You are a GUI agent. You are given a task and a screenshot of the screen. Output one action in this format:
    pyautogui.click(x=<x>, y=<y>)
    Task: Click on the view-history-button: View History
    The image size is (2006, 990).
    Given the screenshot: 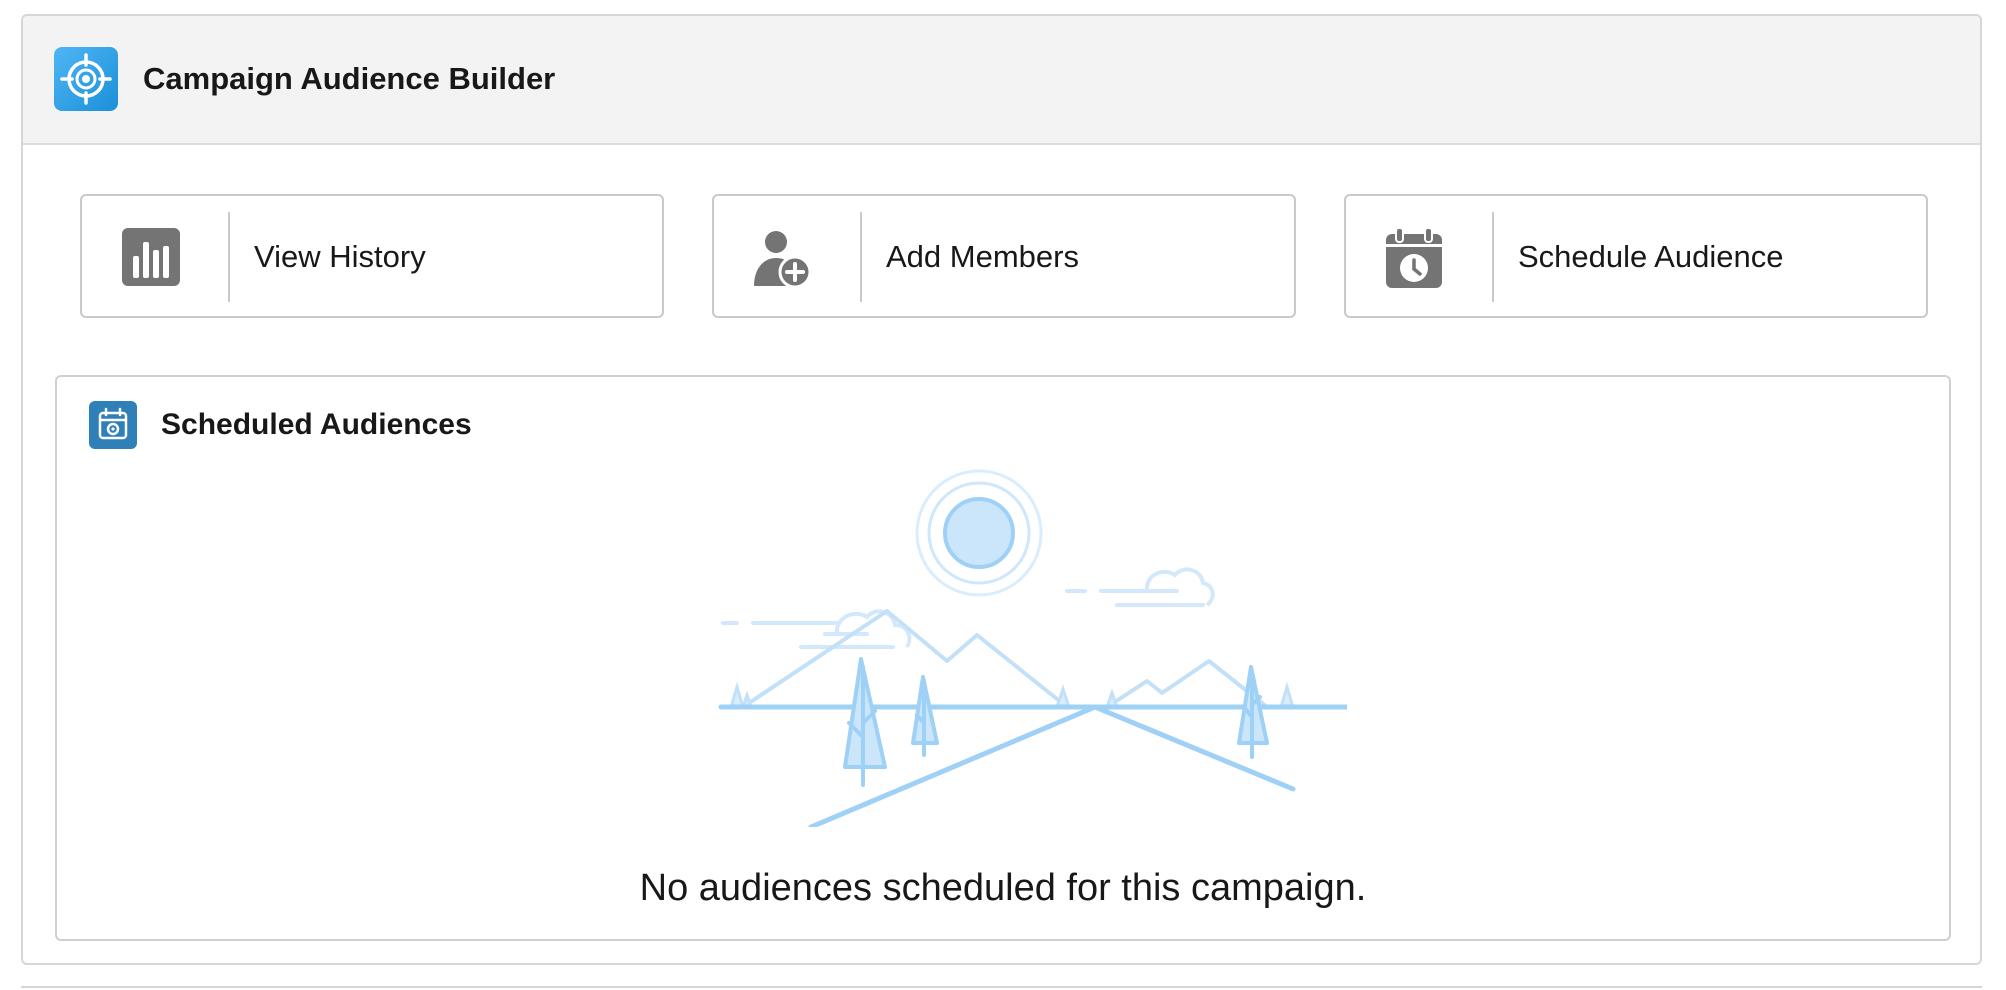 What is the action you would take?
    pyautogui.click(x=372, y=256)
    